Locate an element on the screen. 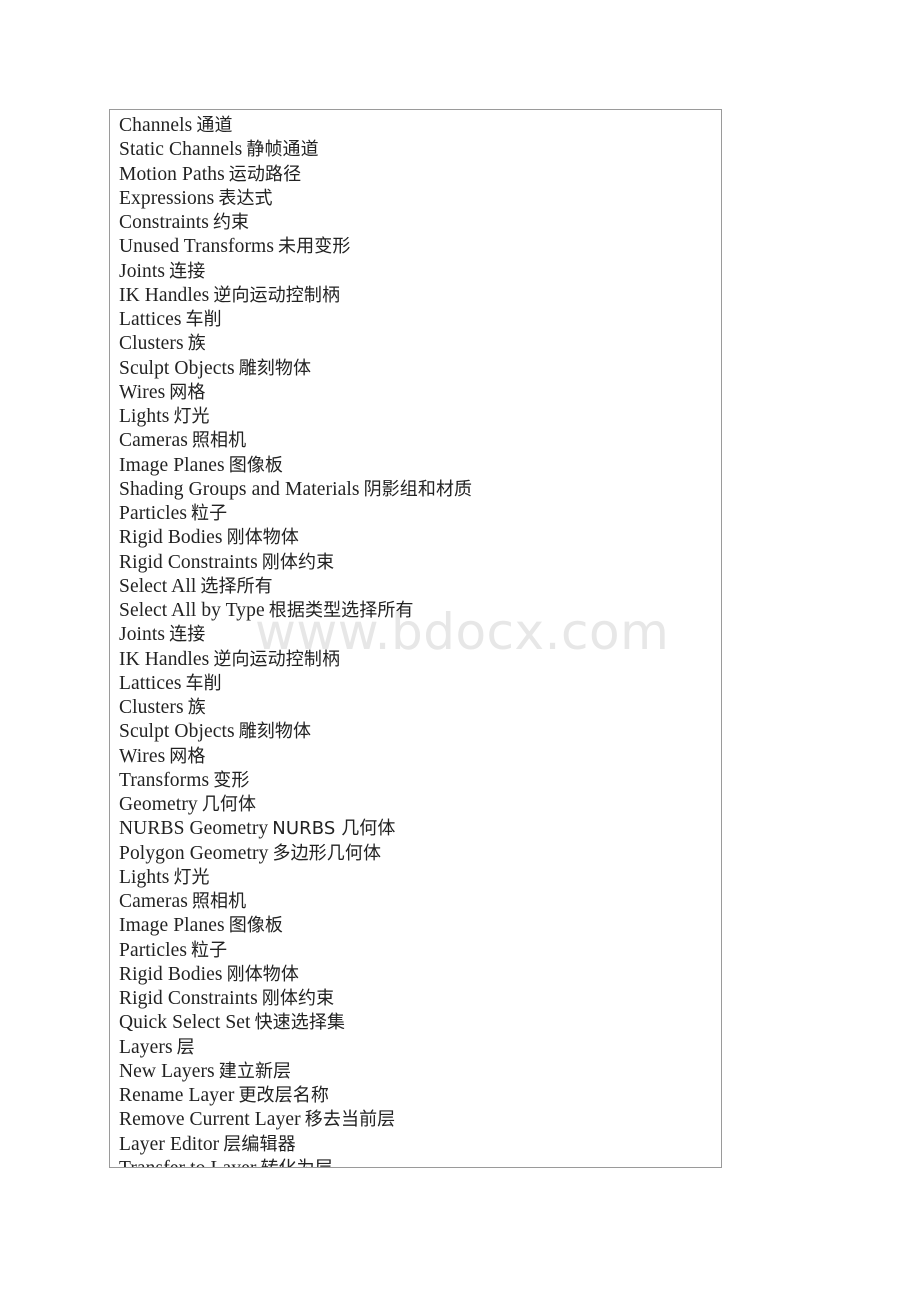  glossary-term: Remove Current Layer is located at coordinates (210, 1120).